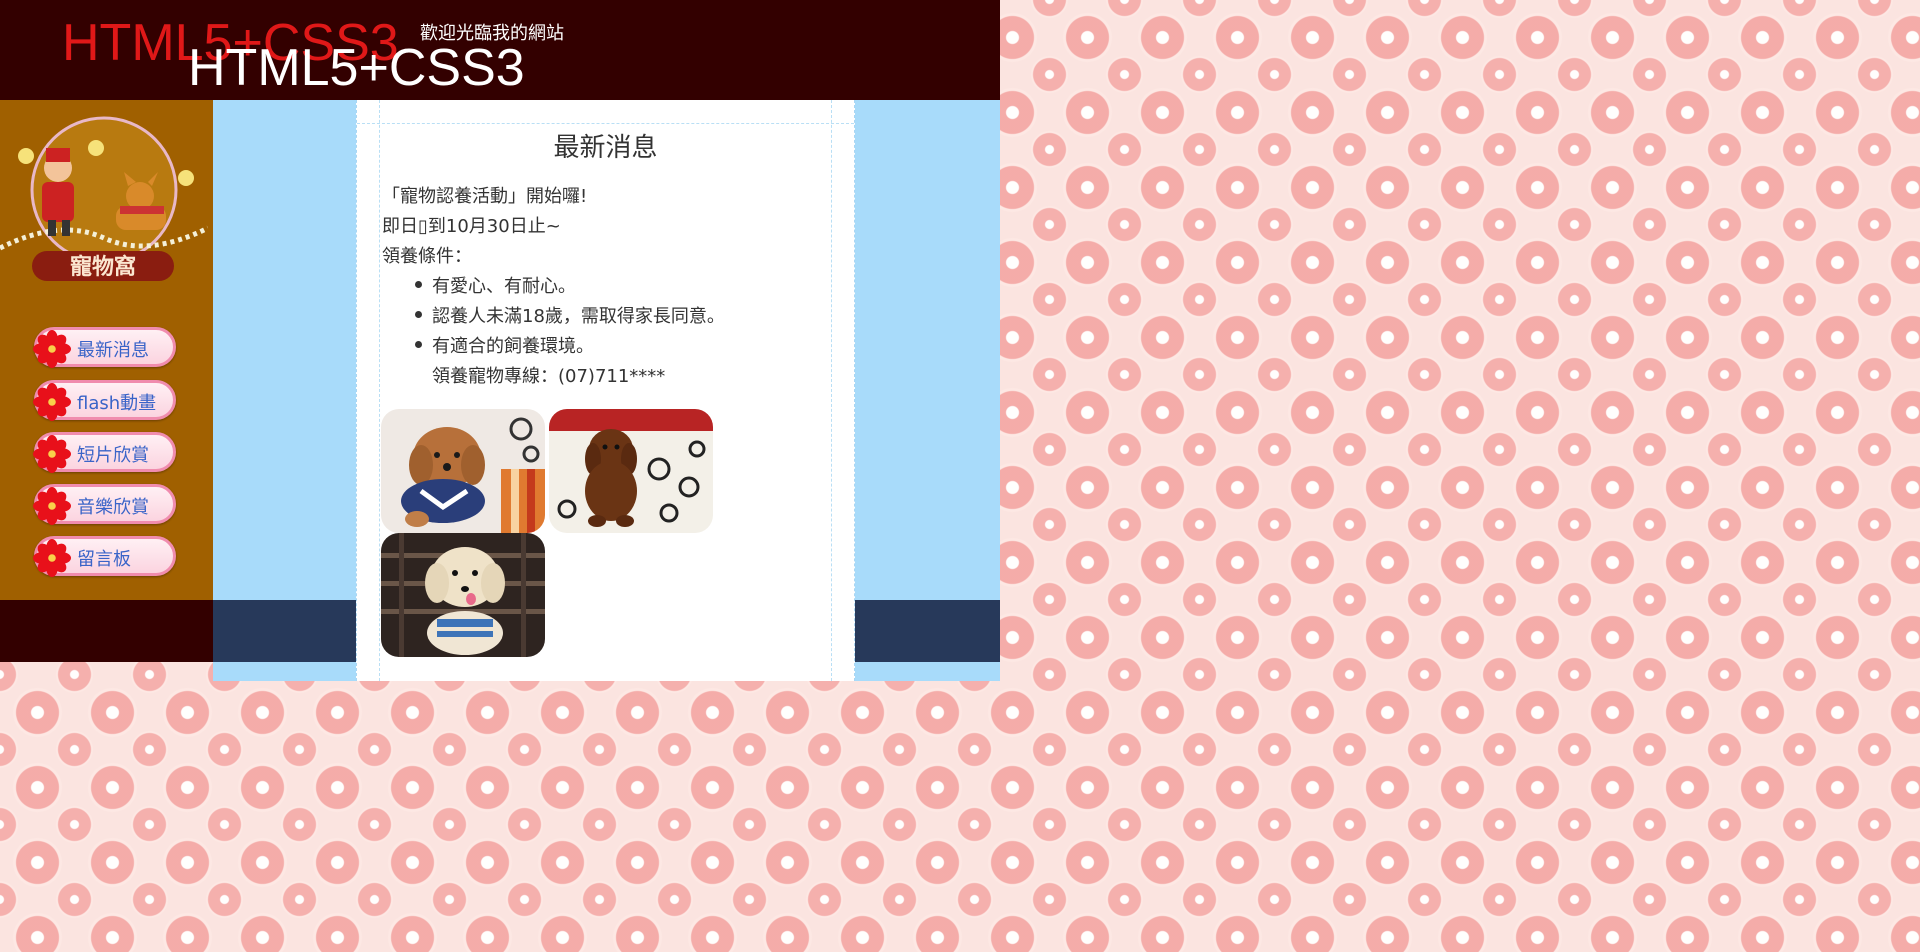  What do you see at coordinates (104, 198) in the screenshot?
I see `pet-logo-image: 寵物窩` at bounding box center [104, 198].